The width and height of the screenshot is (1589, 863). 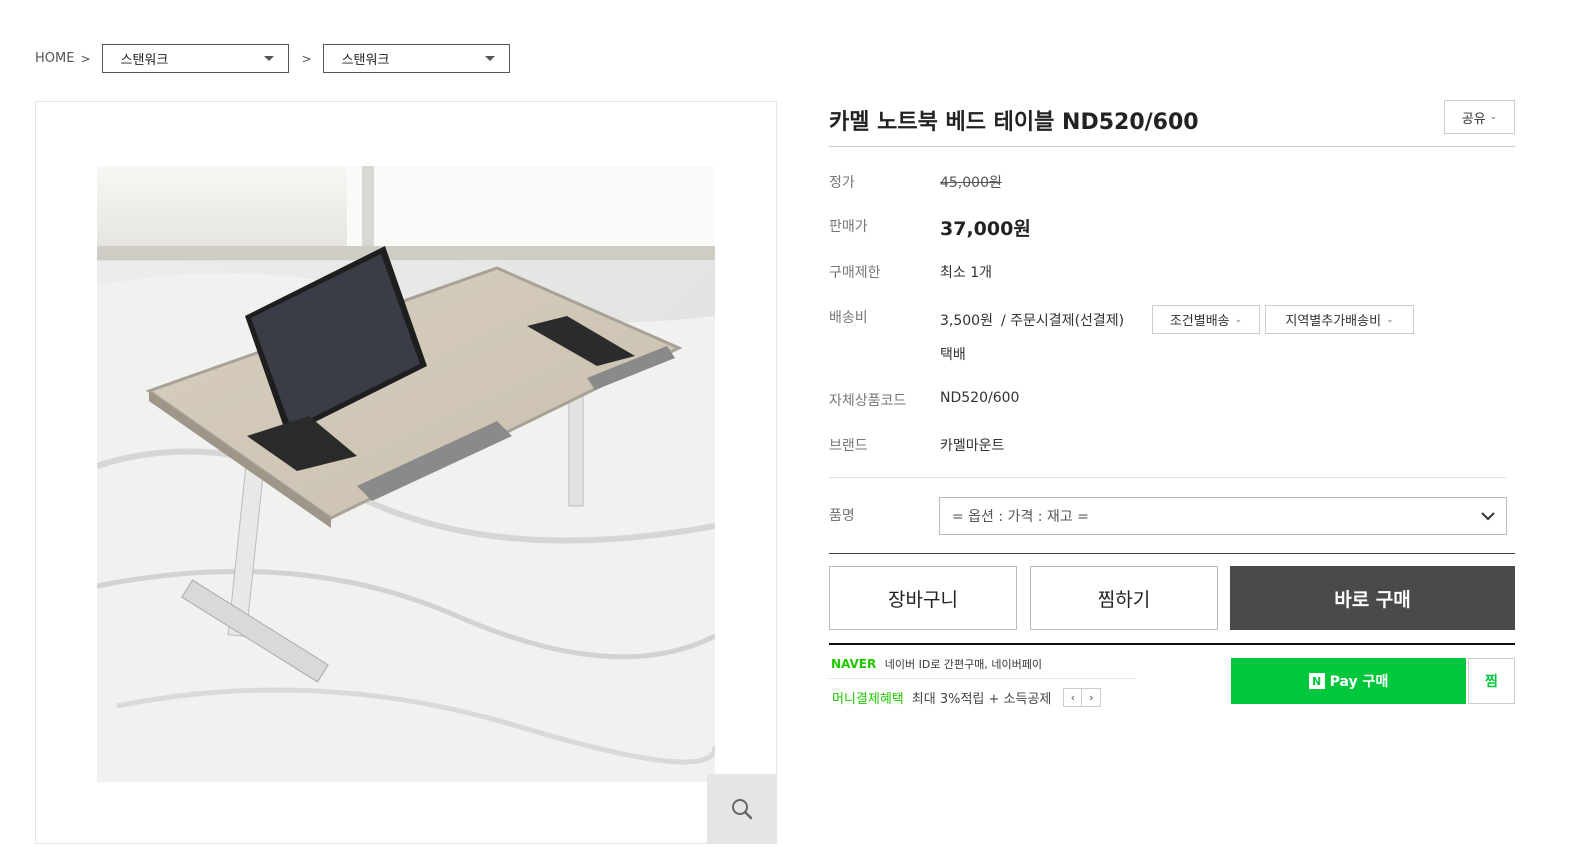 I want to click on naver-pay-button: N Pay 구매, so click(x=1348, y=681).